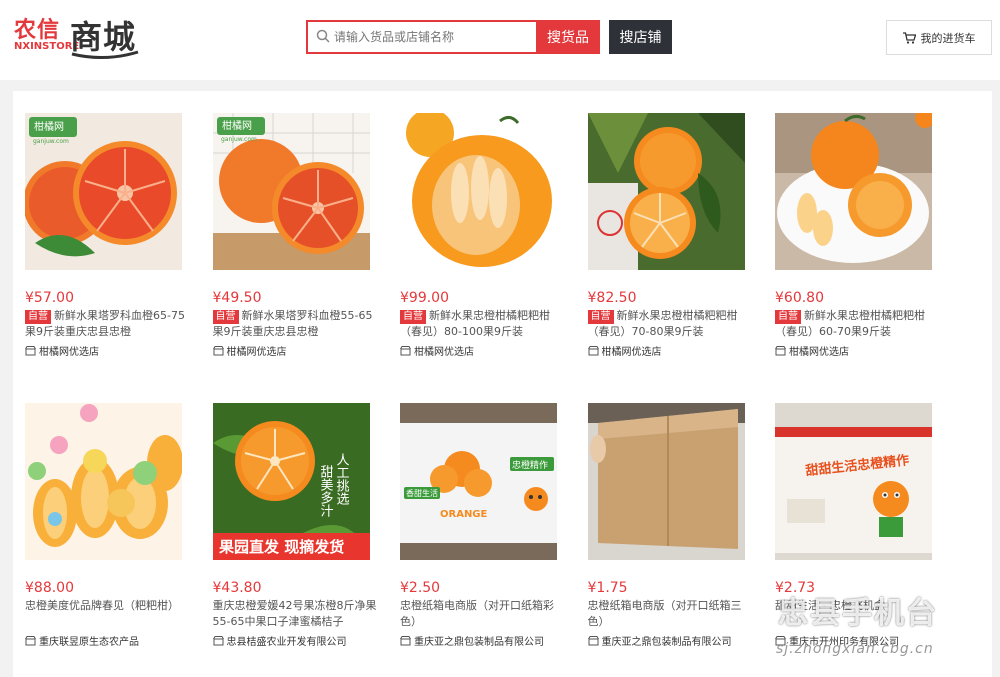 The width and height of the screenshot is (1000, 677). Describe the element at coordinates (295, 324) in the screenshot. I see `product-title: 自营 新鲜水果塔罗科血橙55-65果9斤装重庆忠县忠橙` at that location.